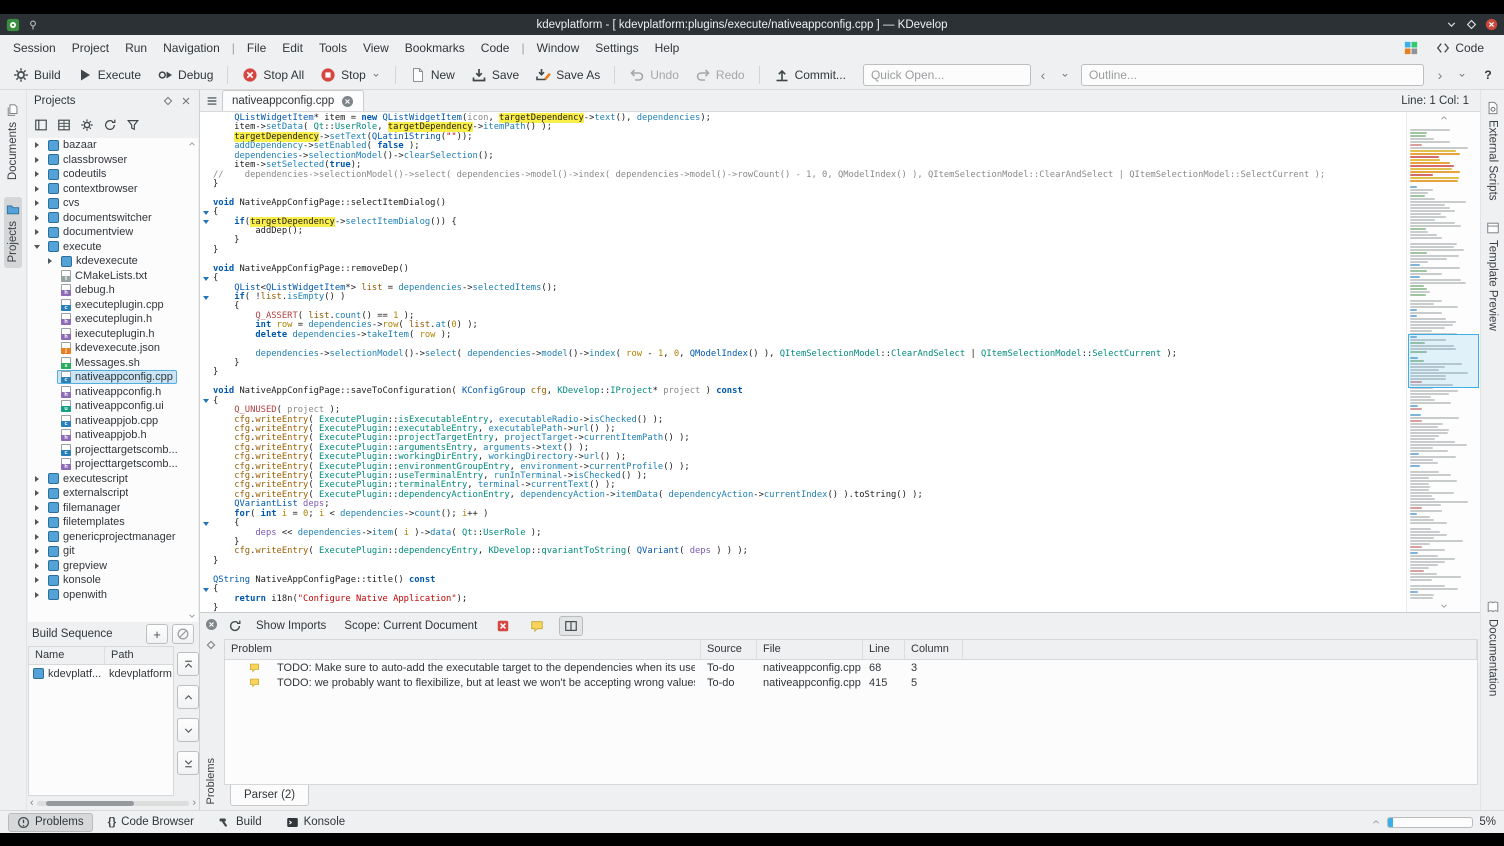  Describe the element at coordinates (50, 822) in the screenshot. I see `statusbar-tab-problems: Problems` at that location.